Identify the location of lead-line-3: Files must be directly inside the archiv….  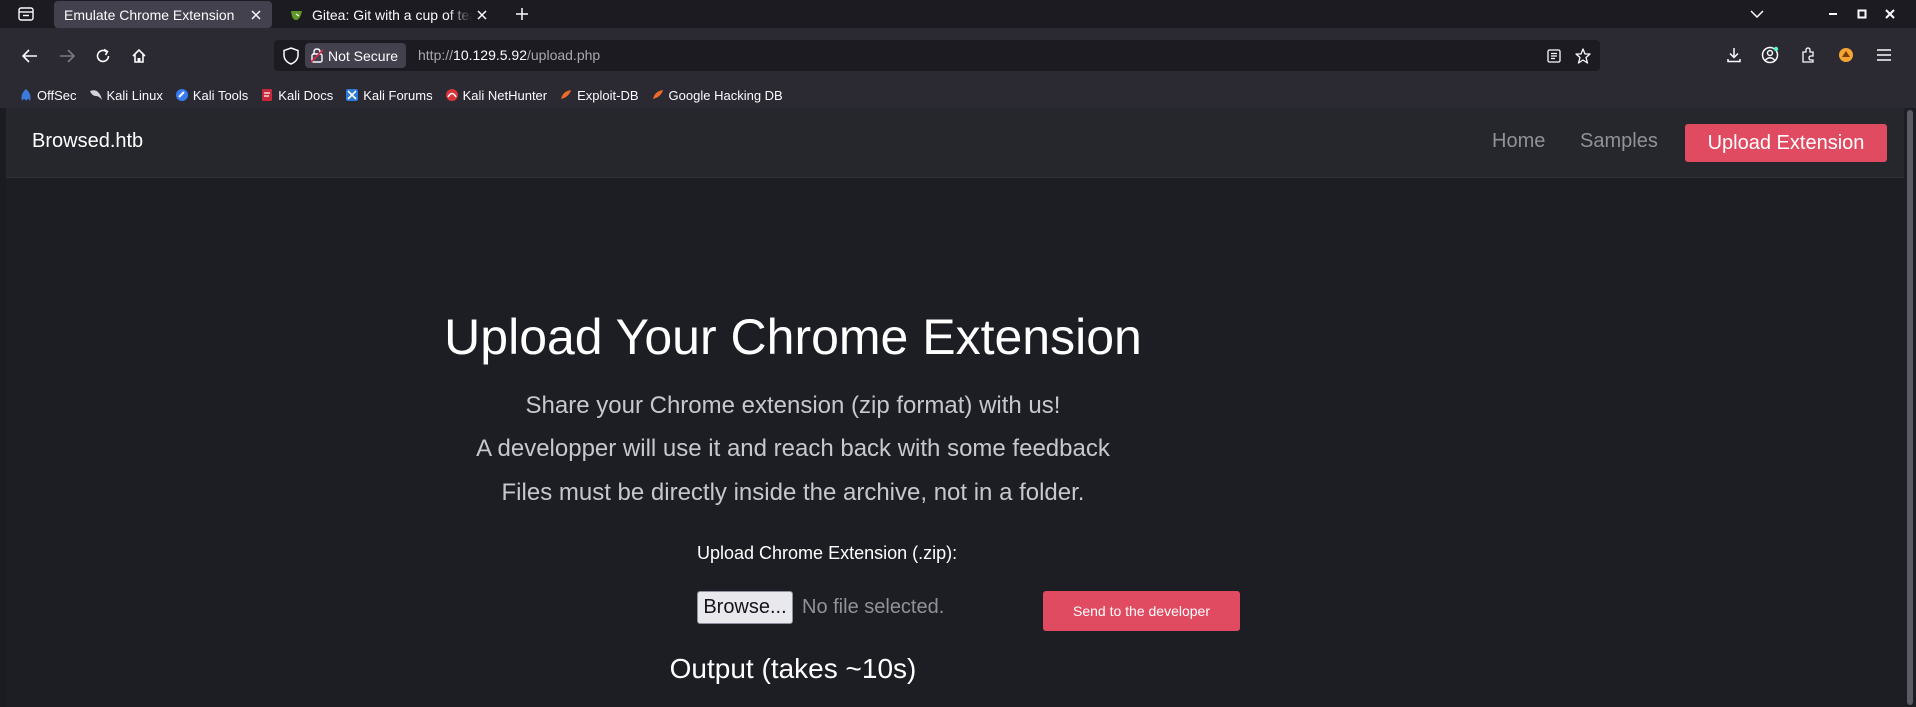
(793, 492).